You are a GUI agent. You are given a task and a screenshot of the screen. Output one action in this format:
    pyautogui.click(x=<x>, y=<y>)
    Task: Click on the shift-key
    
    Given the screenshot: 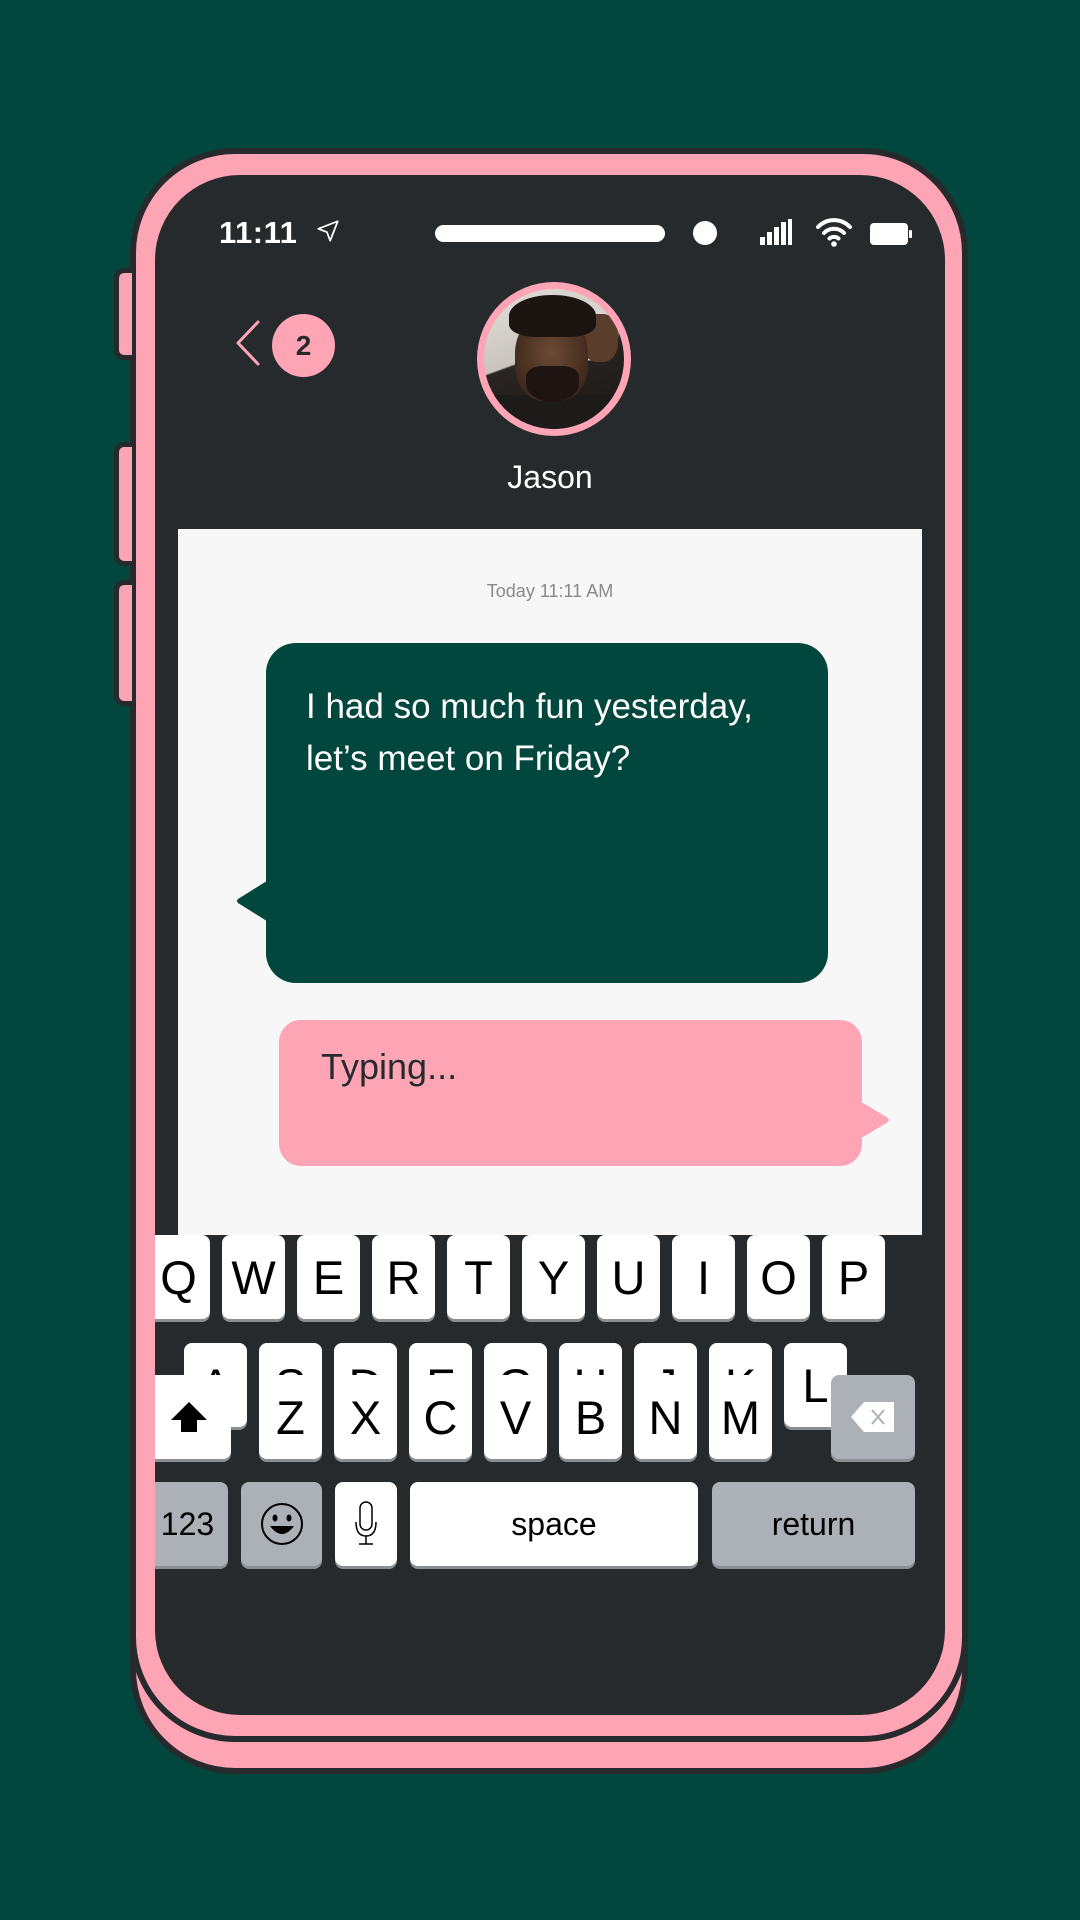 What is the action you would take?
    pyautogui.click(x=193, y=1417)
    